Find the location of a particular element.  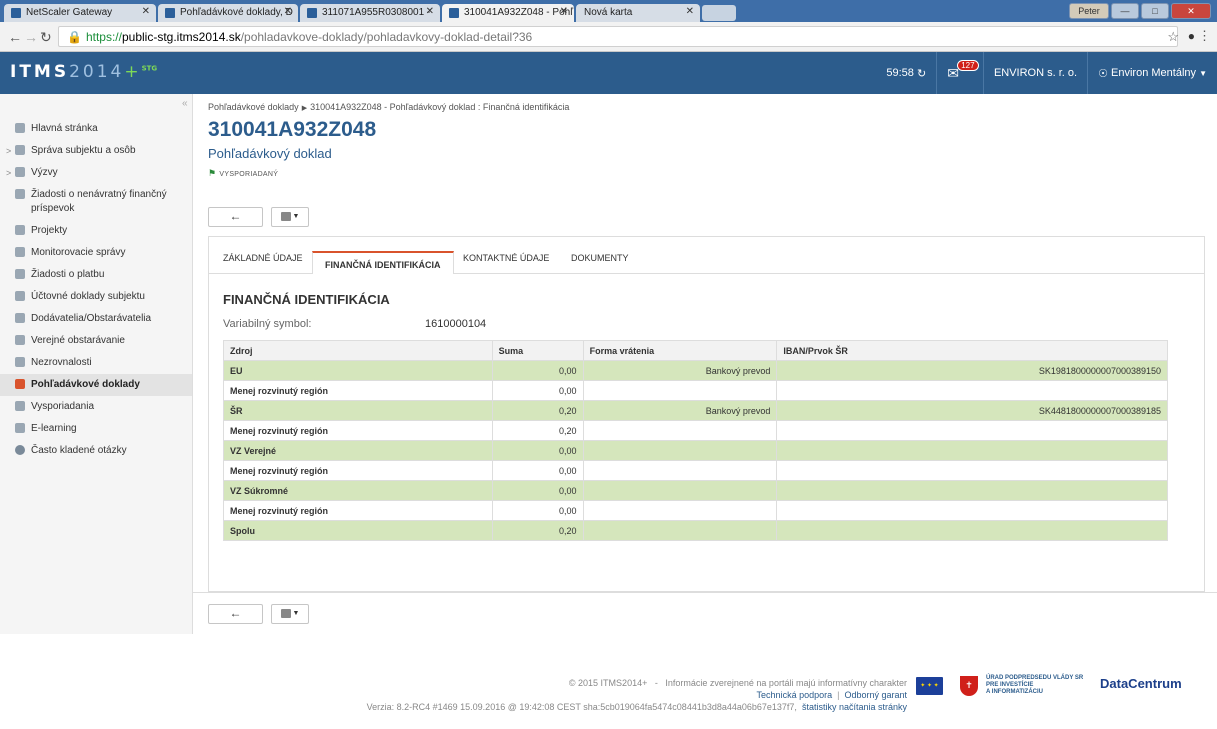

user-icon: ☉ is located at coordinates (1103, 73).